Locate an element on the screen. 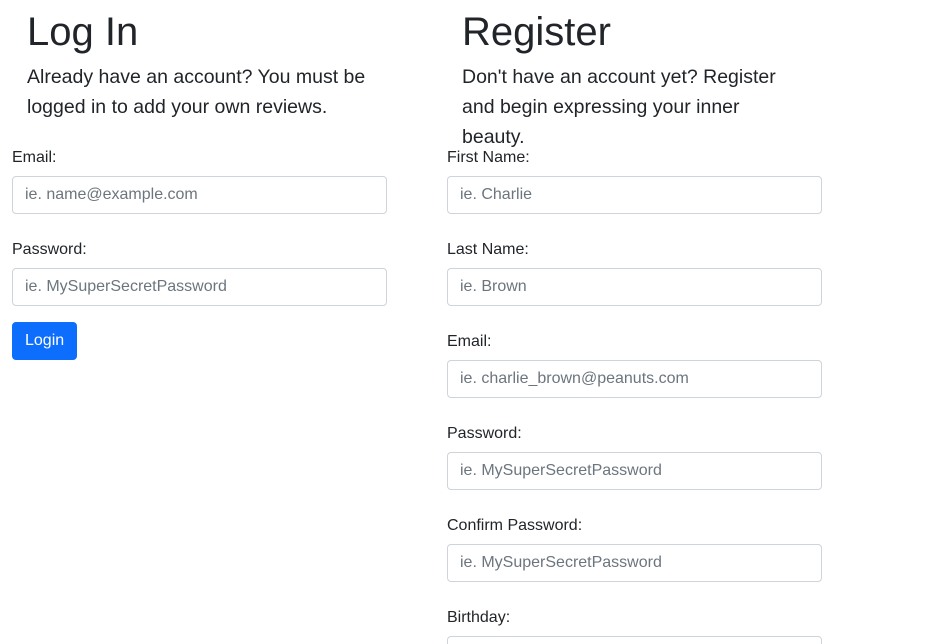 This screenshot has width=931, height=644. register-password-input is located at coordinates (634, 471).